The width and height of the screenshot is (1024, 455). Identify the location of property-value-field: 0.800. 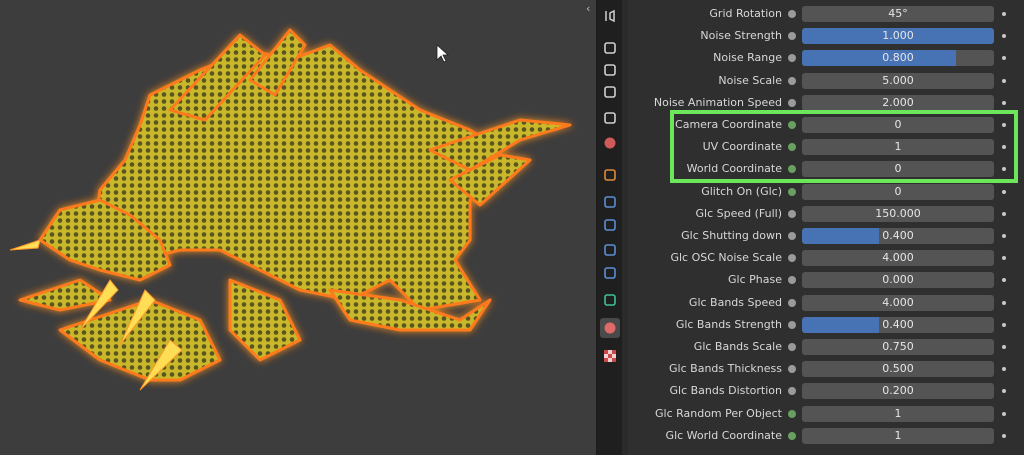
(898, 58).